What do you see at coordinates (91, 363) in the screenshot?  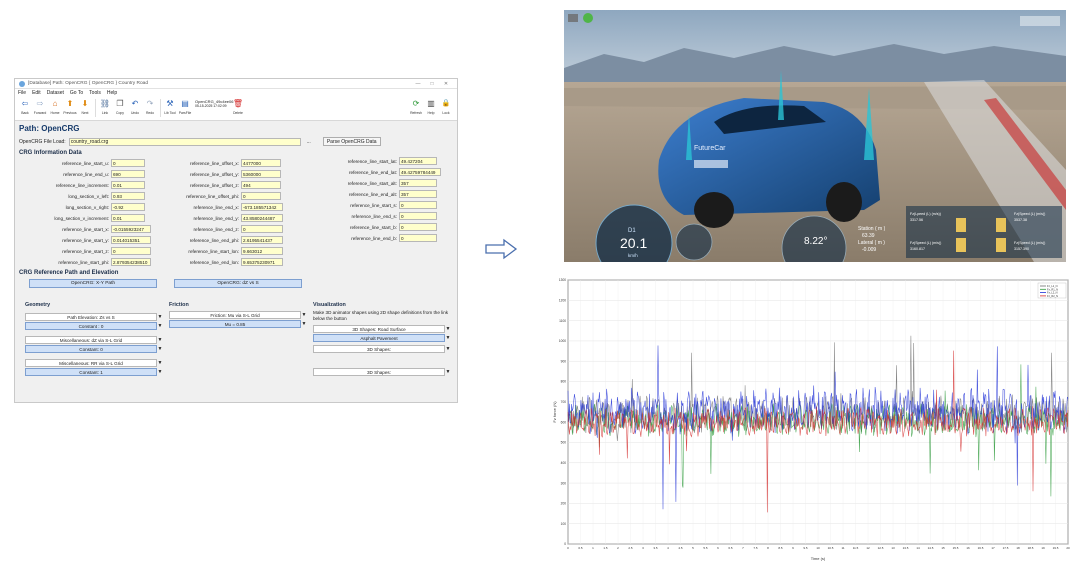 I see `rr-grid-select: Miscellaneous: RR via S-L Grid` at bounding box center [91, 363].